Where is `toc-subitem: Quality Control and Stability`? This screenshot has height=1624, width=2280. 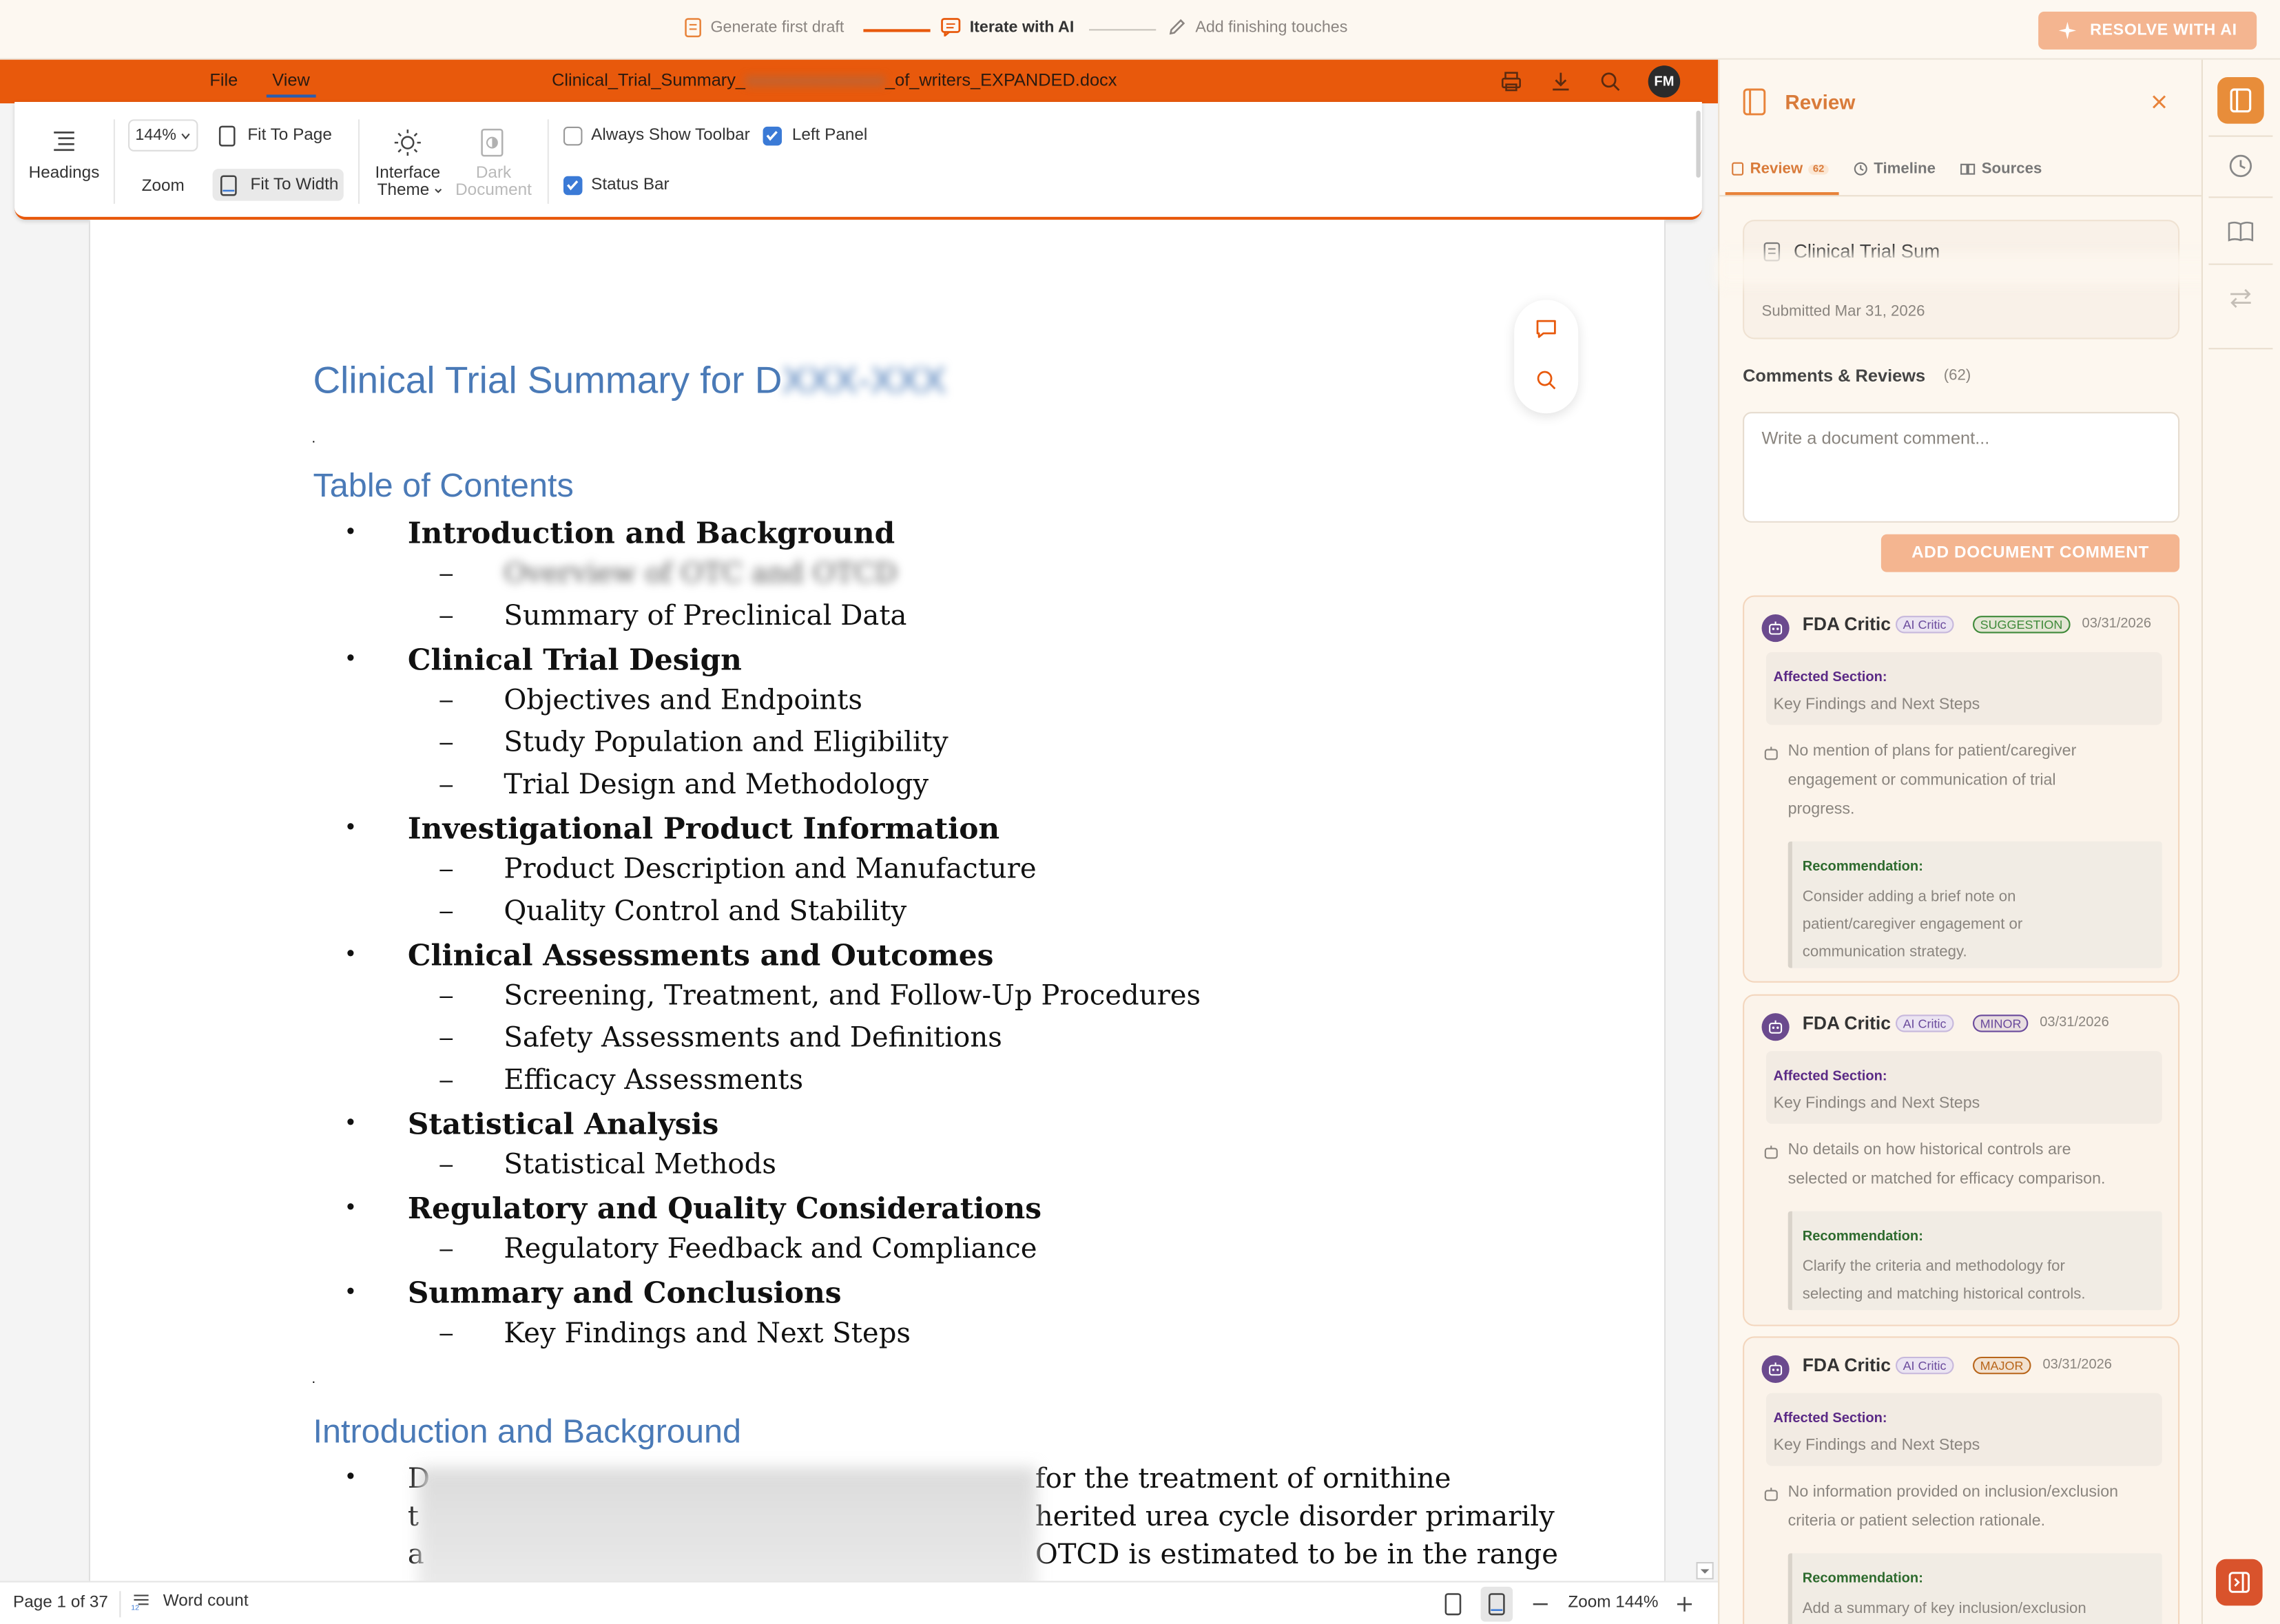
toc-subitem: Quality Control and Stability is located at coordinates (705, 912).